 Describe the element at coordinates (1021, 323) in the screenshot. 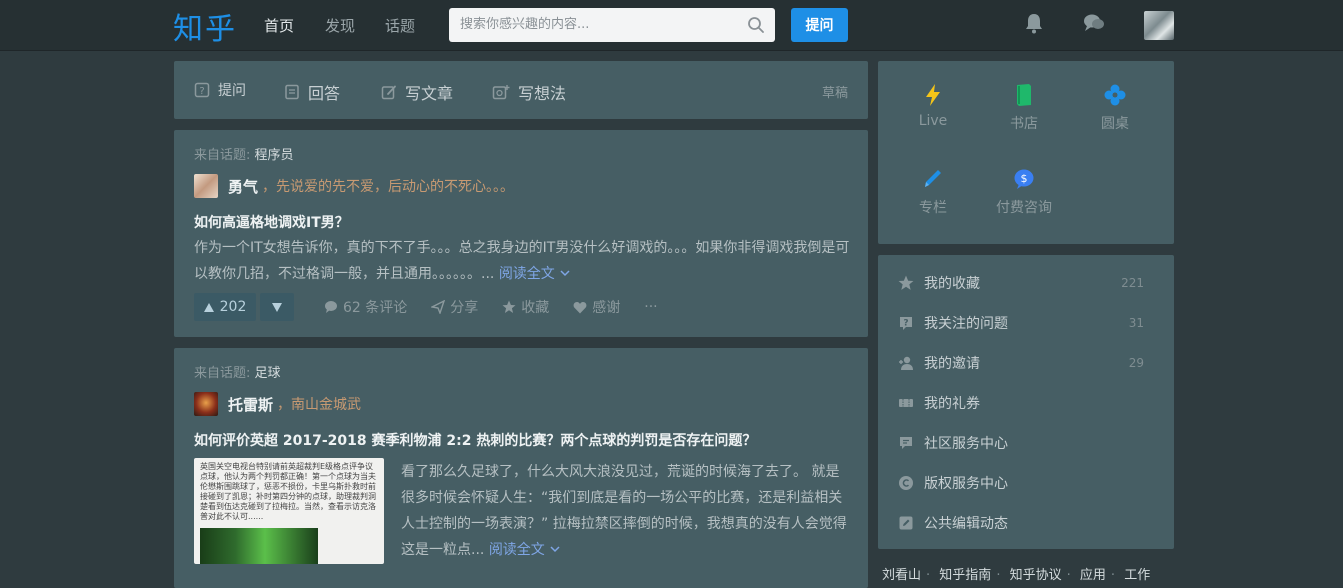

I see `sidebar-item-followed-questions: ? 我关注的问题 31` at that location.